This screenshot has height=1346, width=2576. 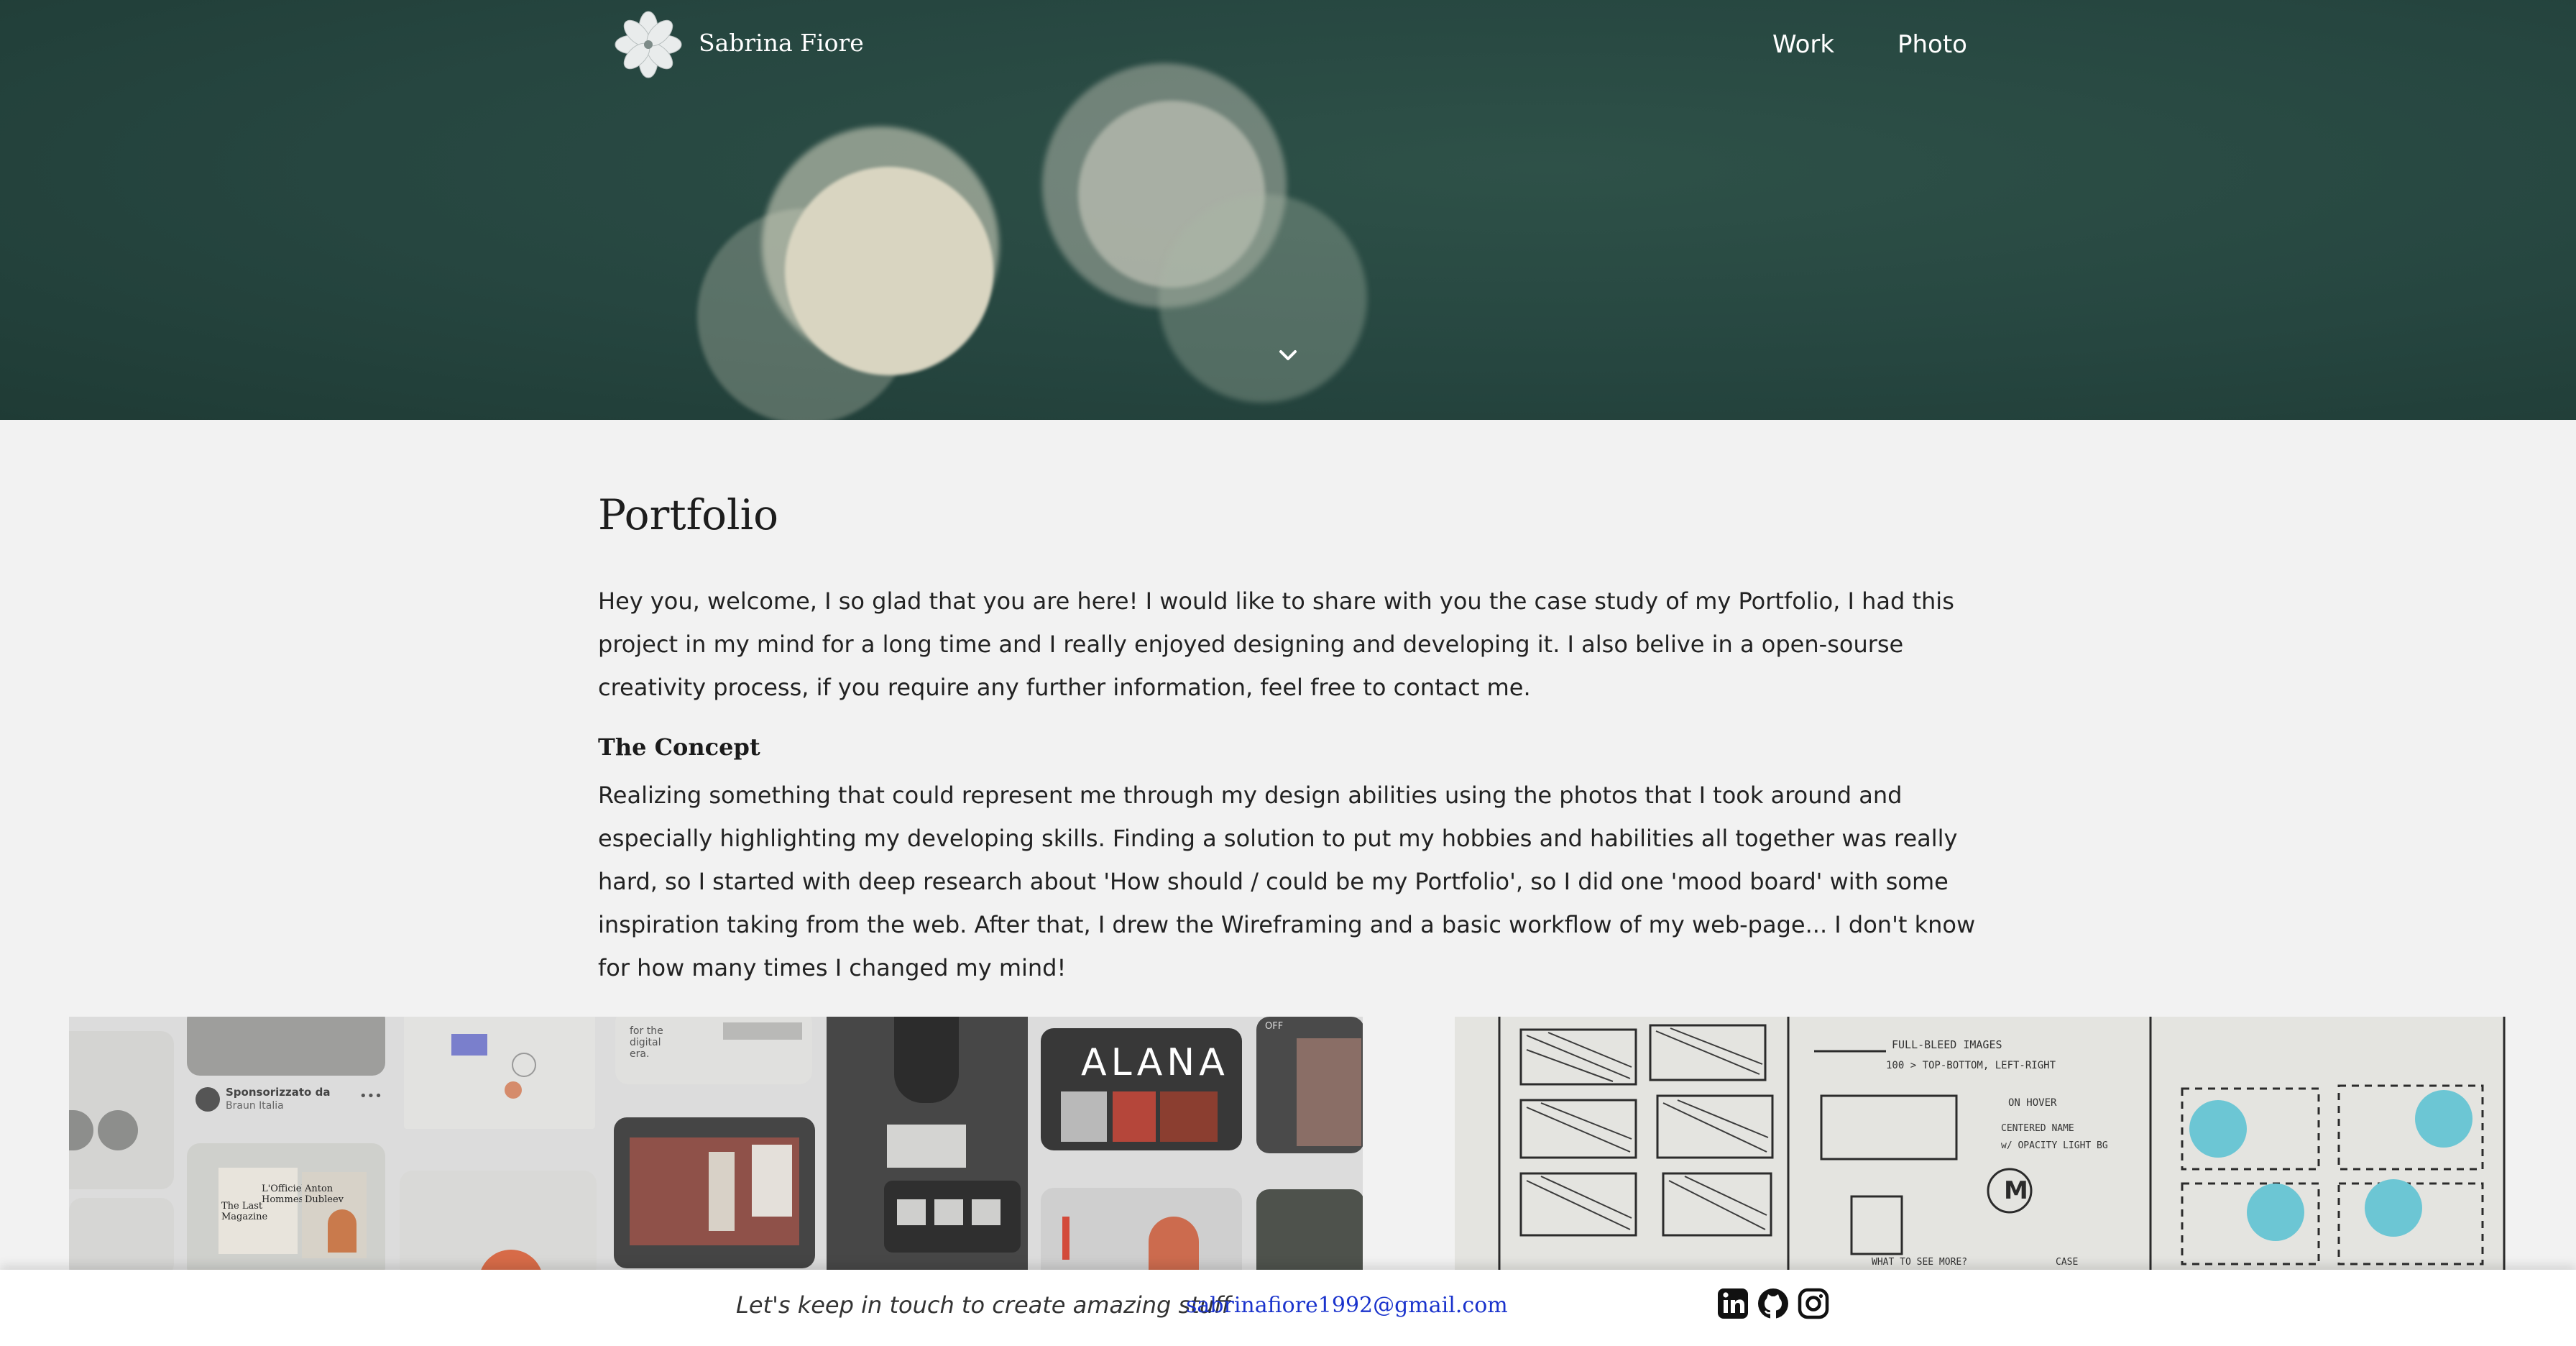 I want to click on moodboard-text: OFF, so click(x=1274, y=1026).